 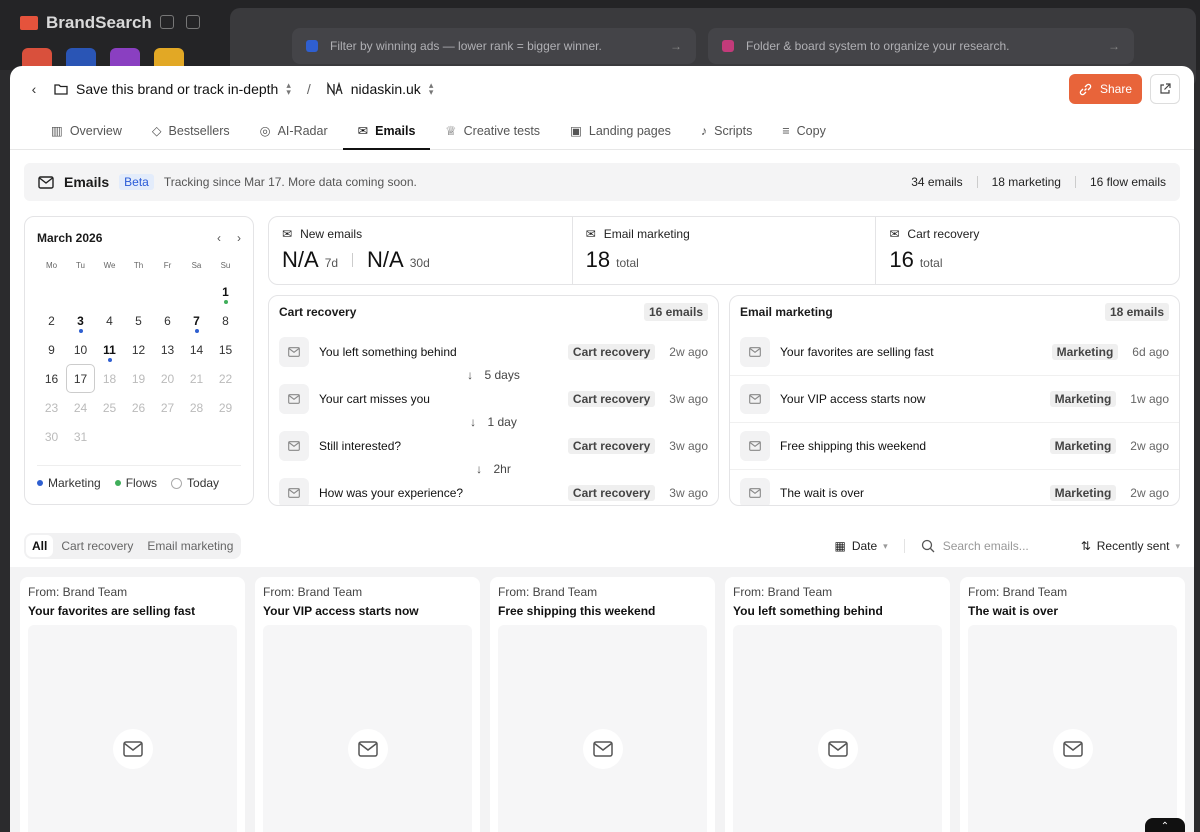 What do you see at coordinates (51, 436) in the screenshot?
I see `calendar-day: 30` at bounding box center [51, 436].